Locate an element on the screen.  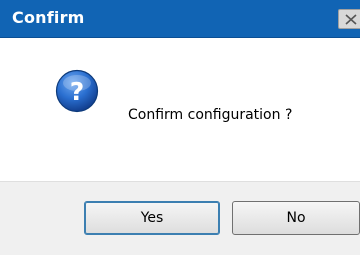
yes-button: Yes is located at coordinates (152, 218).